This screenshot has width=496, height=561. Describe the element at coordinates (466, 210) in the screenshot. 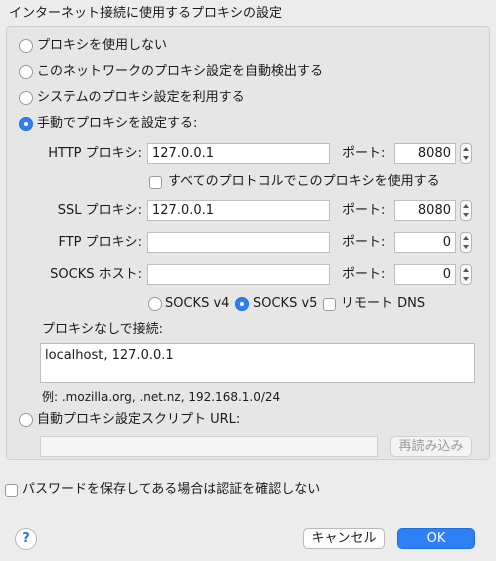

I see `ssl-port-stepper` at that location.